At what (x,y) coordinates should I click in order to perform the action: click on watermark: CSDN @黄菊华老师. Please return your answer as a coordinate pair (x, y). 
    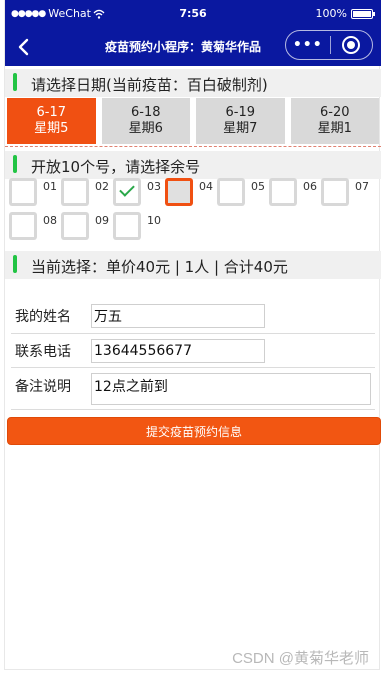
    Looking at the image, I should click on (300, 658).